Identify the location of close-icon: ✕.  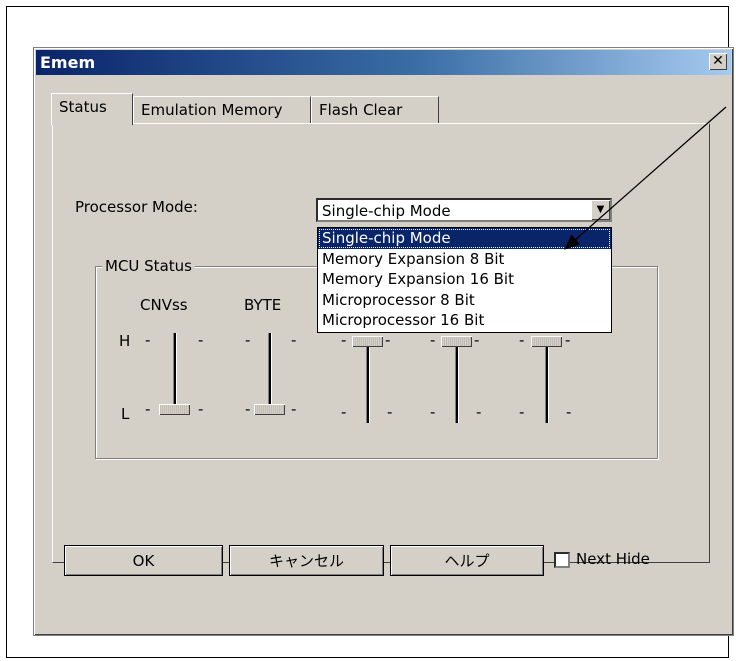
(718, 61).